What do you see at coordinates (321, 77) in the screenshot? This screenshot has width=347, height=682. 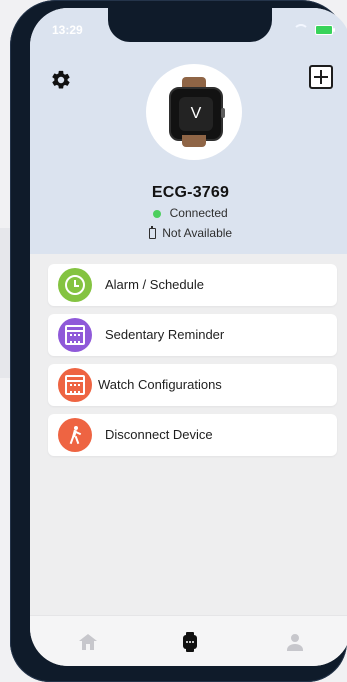 I see `add-device-icon` at bounding box center [321, 77].